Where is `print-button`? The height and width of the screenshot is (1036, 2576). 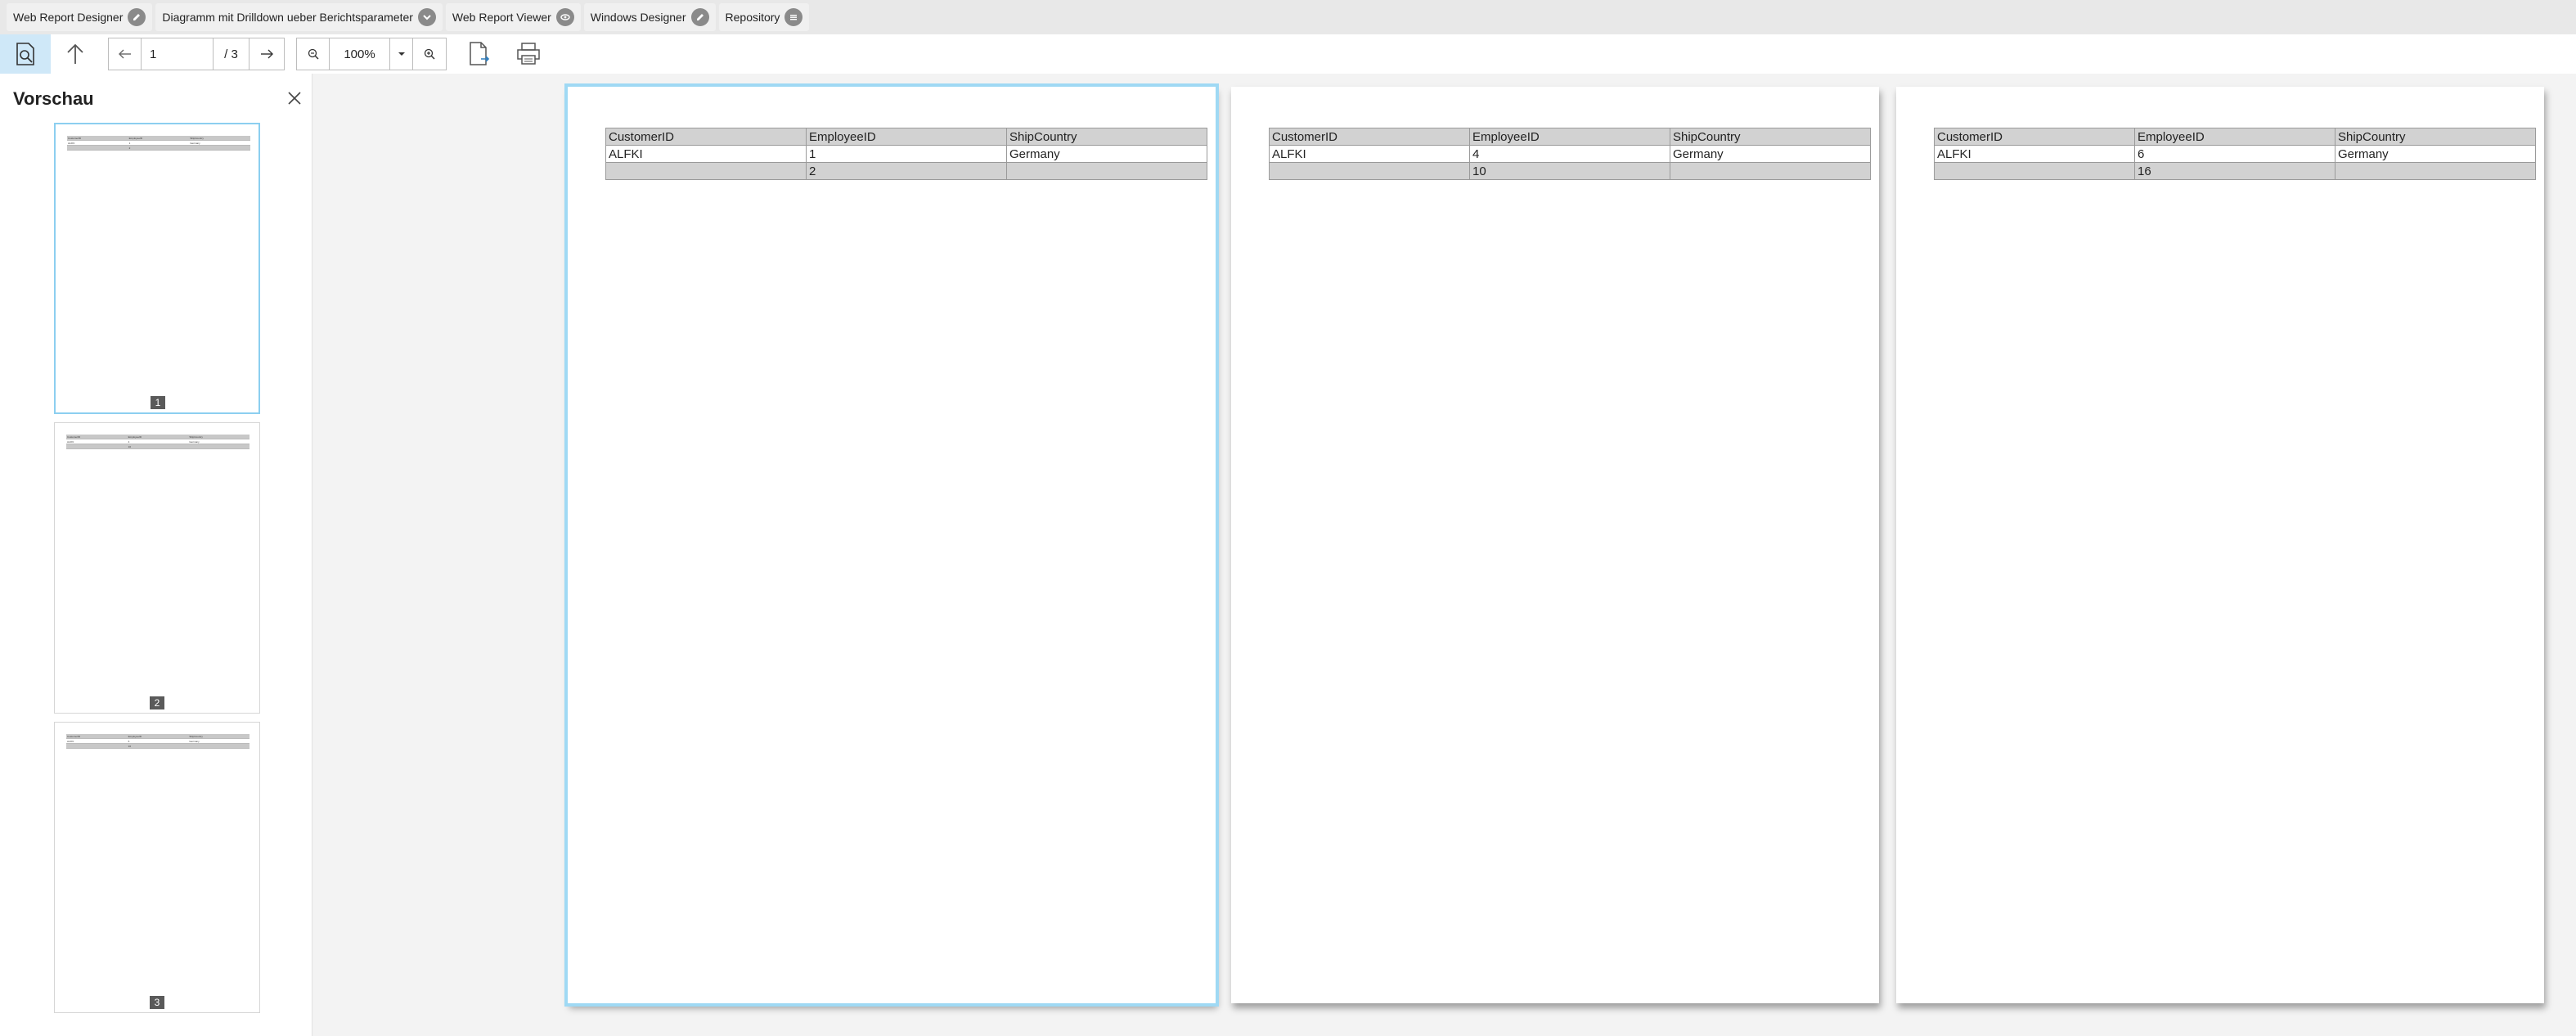 print-button is located at coordinates (528, 54).